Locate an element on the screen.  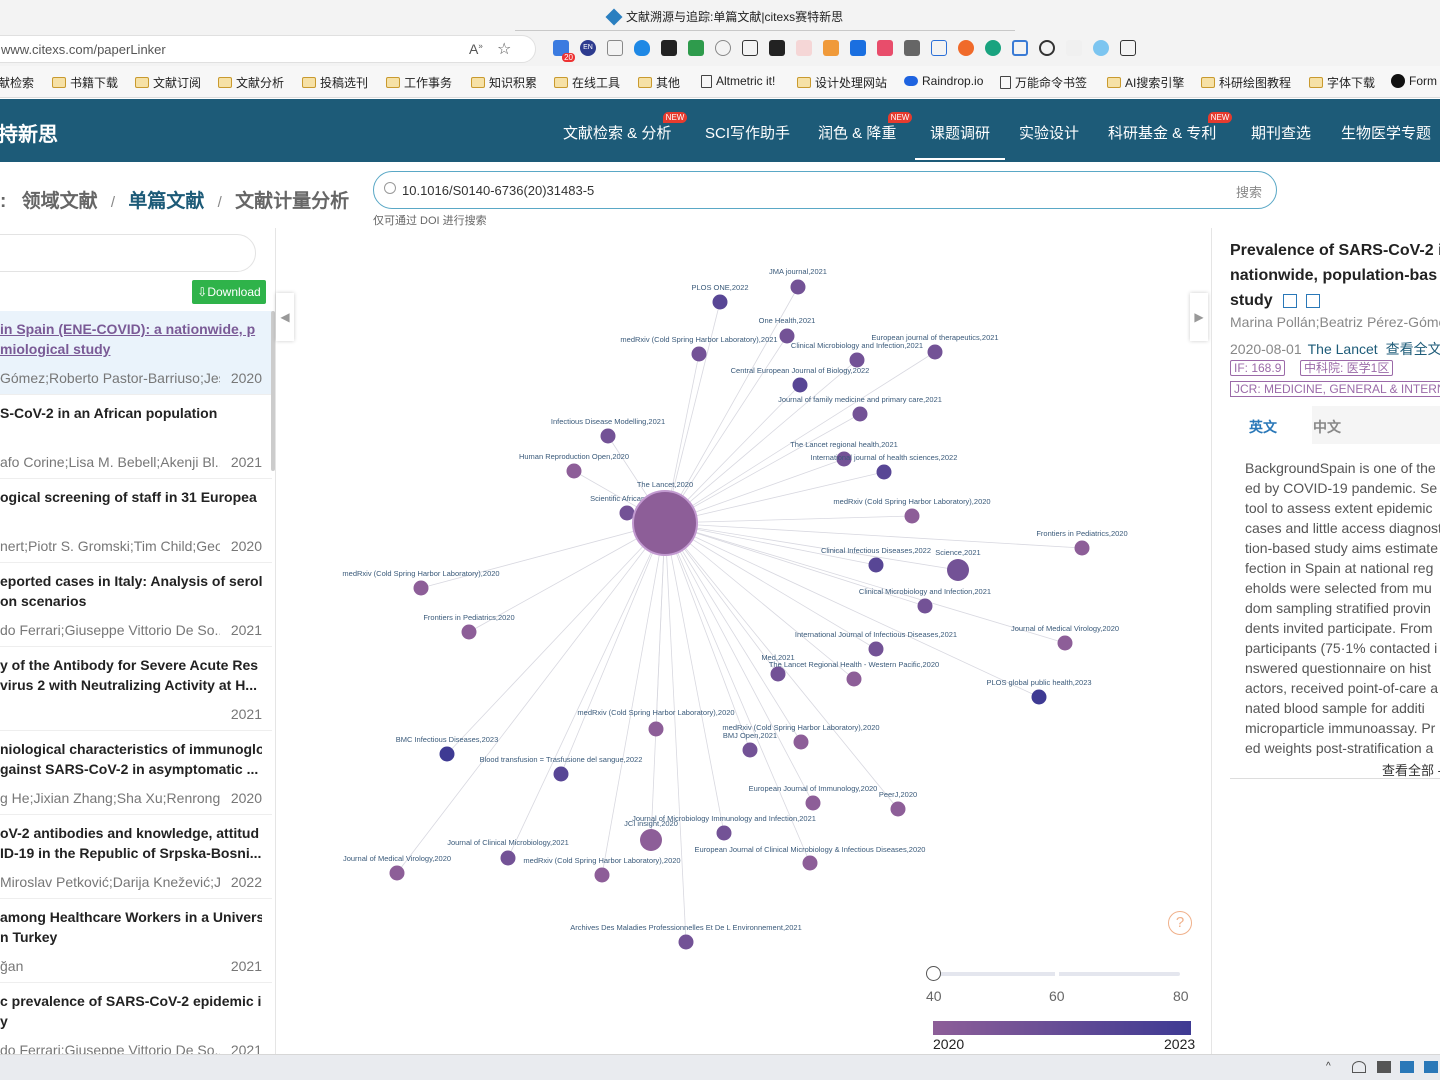
bookmark-item: 工作事务 is located at coordinates (419, 82).